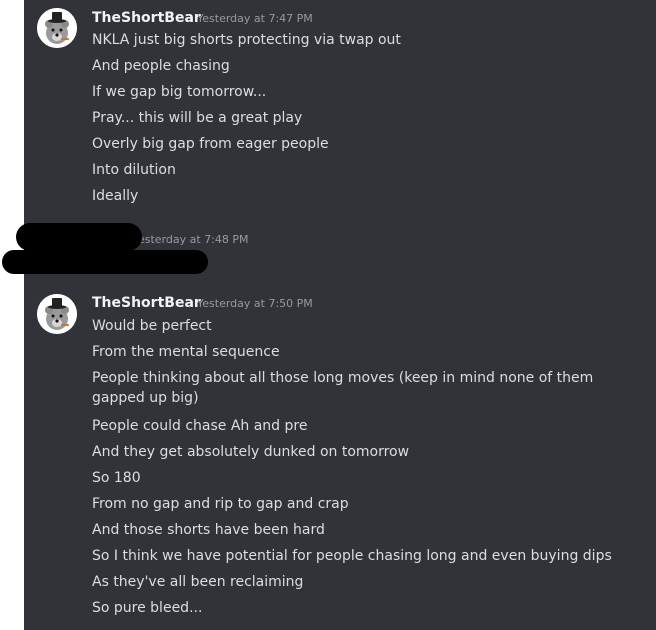 Image resolution: width=656 pixels, height=630 pixels. Describe the element at coordinates (255, 19) in the screenshot. I see `message-timestamp: Yesterday at 7:47 PM` at that location.